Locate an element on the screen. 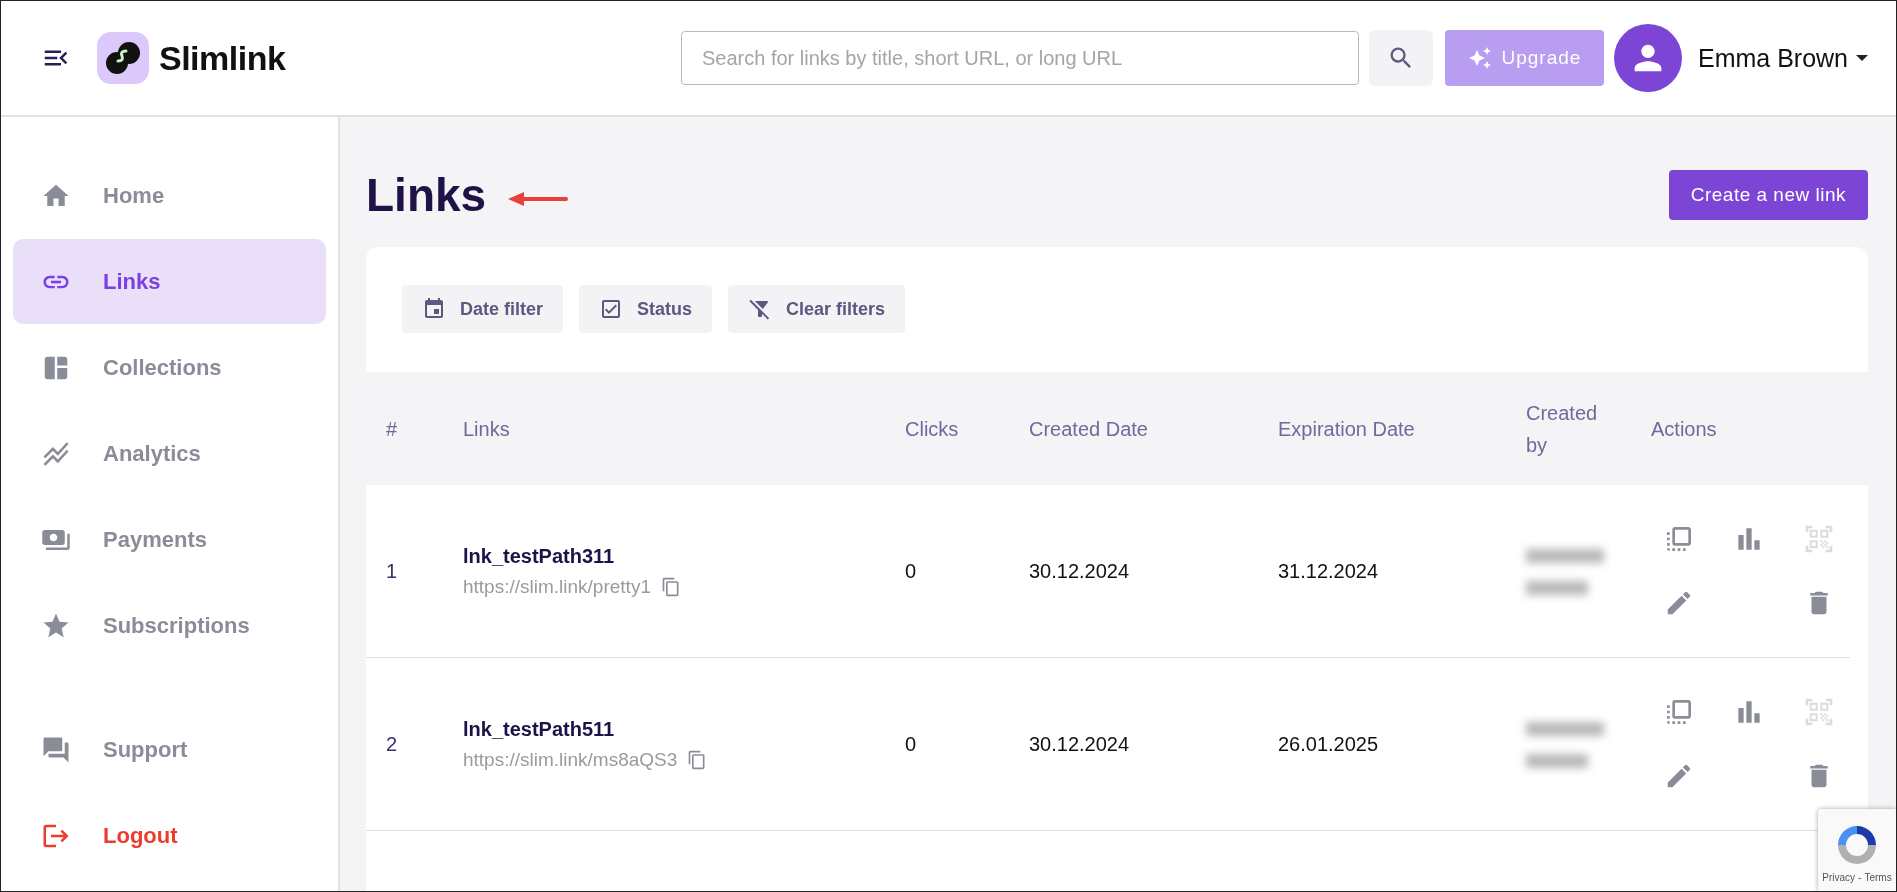 This screenshot has width=1897, height=892. short-url: https://slim.link/ms8aQS3 is located at coordinates (570, 759).